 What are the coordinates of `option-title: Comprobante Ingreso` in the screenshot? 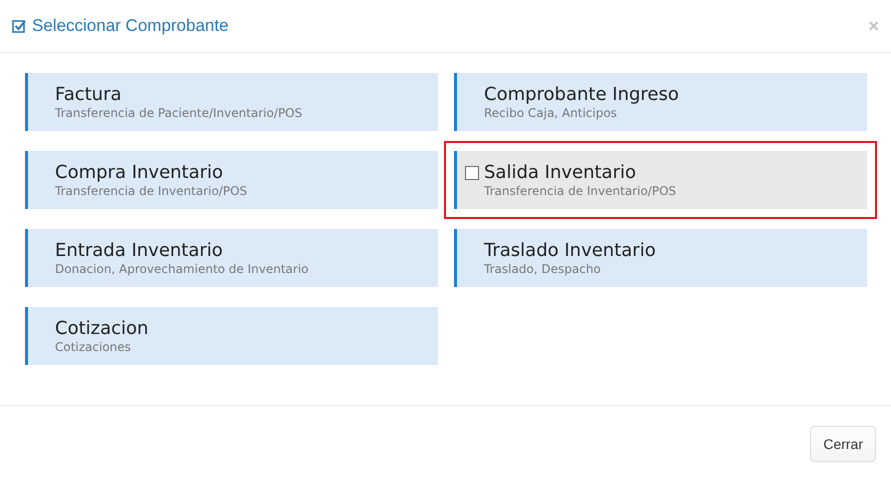 It's located at (581, 95).